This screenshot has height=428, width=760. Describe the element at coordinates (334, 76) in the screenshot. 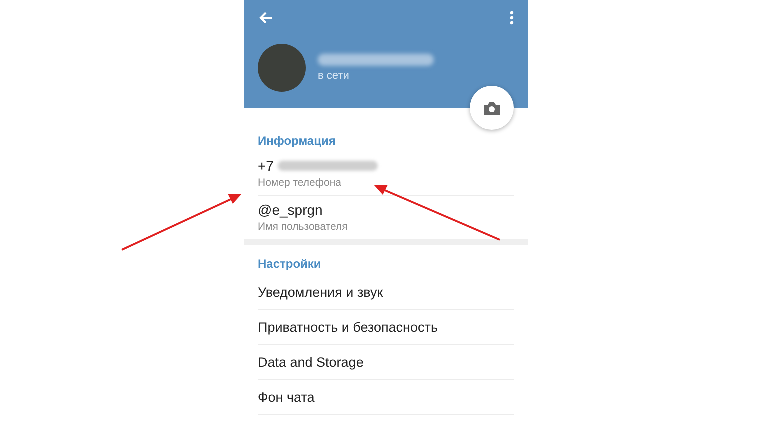

I see `online-status: в сети` at that location.